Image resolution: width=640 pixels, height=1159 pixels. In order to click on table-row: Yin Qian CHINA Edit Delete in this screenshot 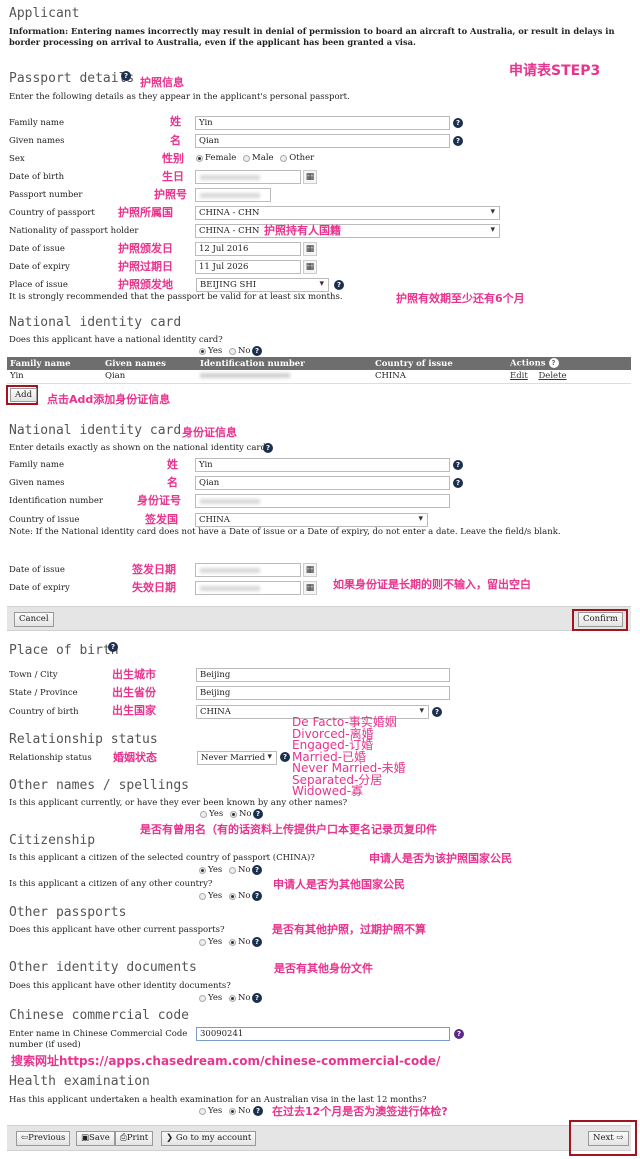, I will do `click(319, 377)`.